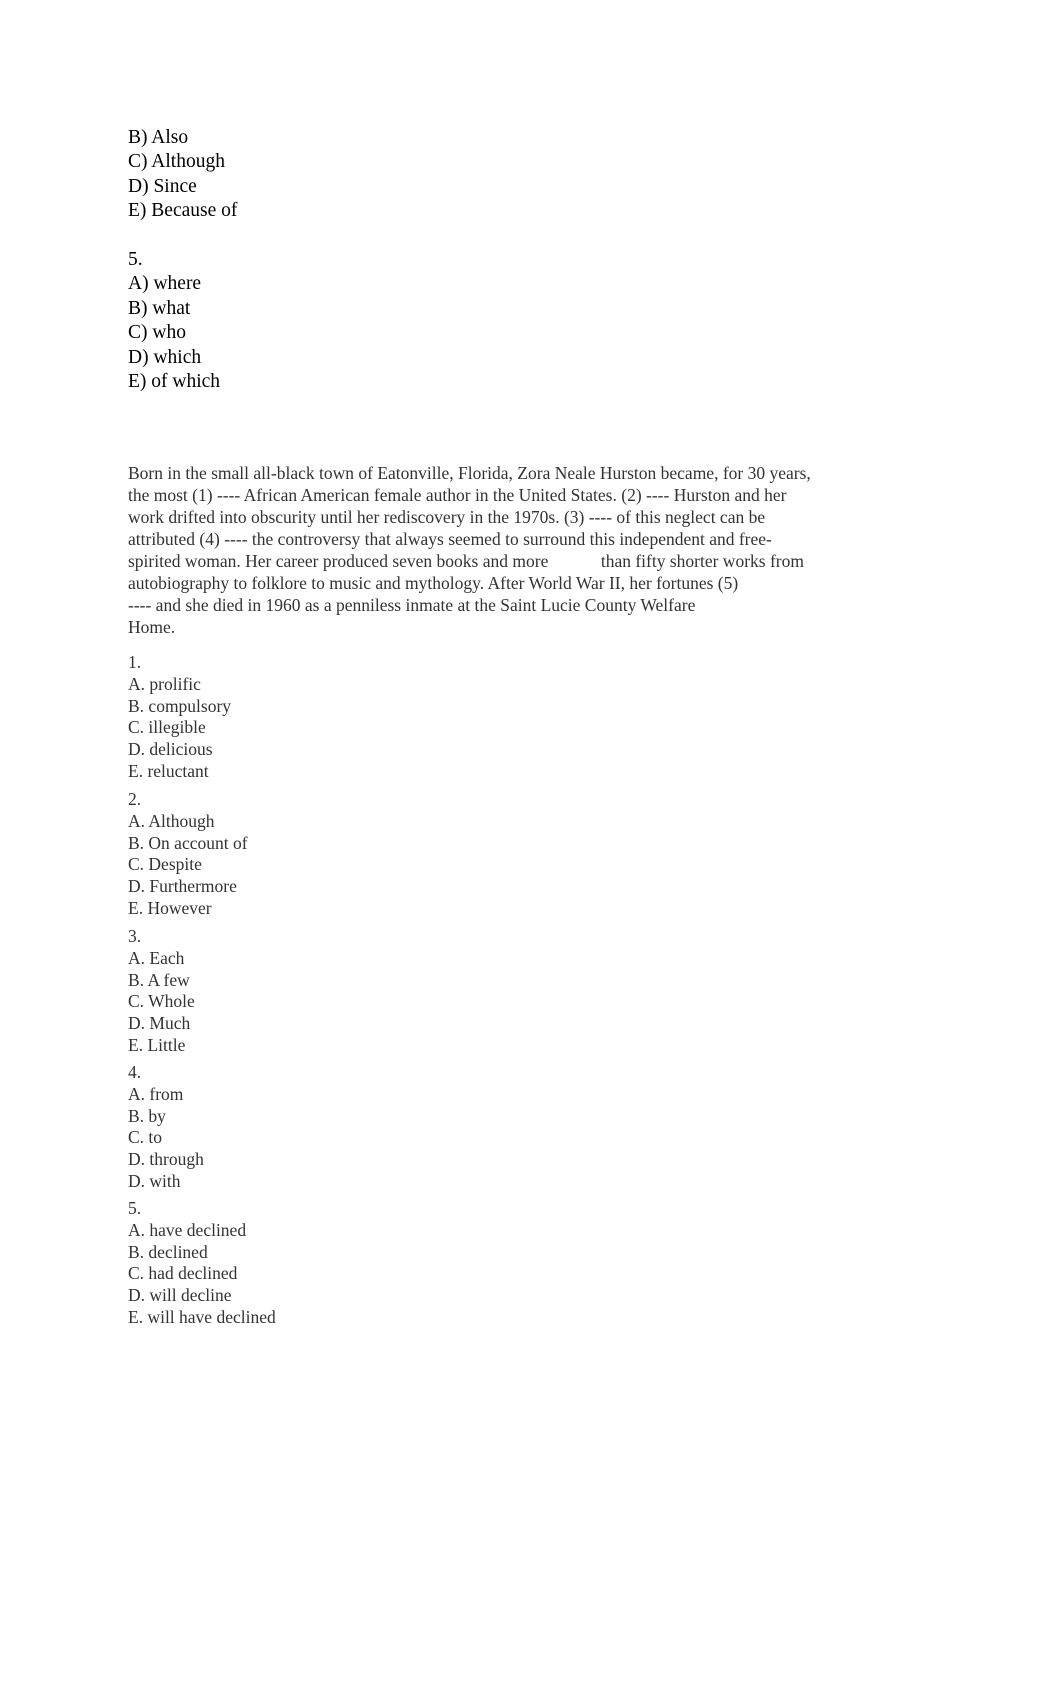 Image resolution: width=1062 pixels, height=1691 pixels. Describe the element at coordinates (170, 907) in the screenshot. I see `option-e: E. However` at that location.